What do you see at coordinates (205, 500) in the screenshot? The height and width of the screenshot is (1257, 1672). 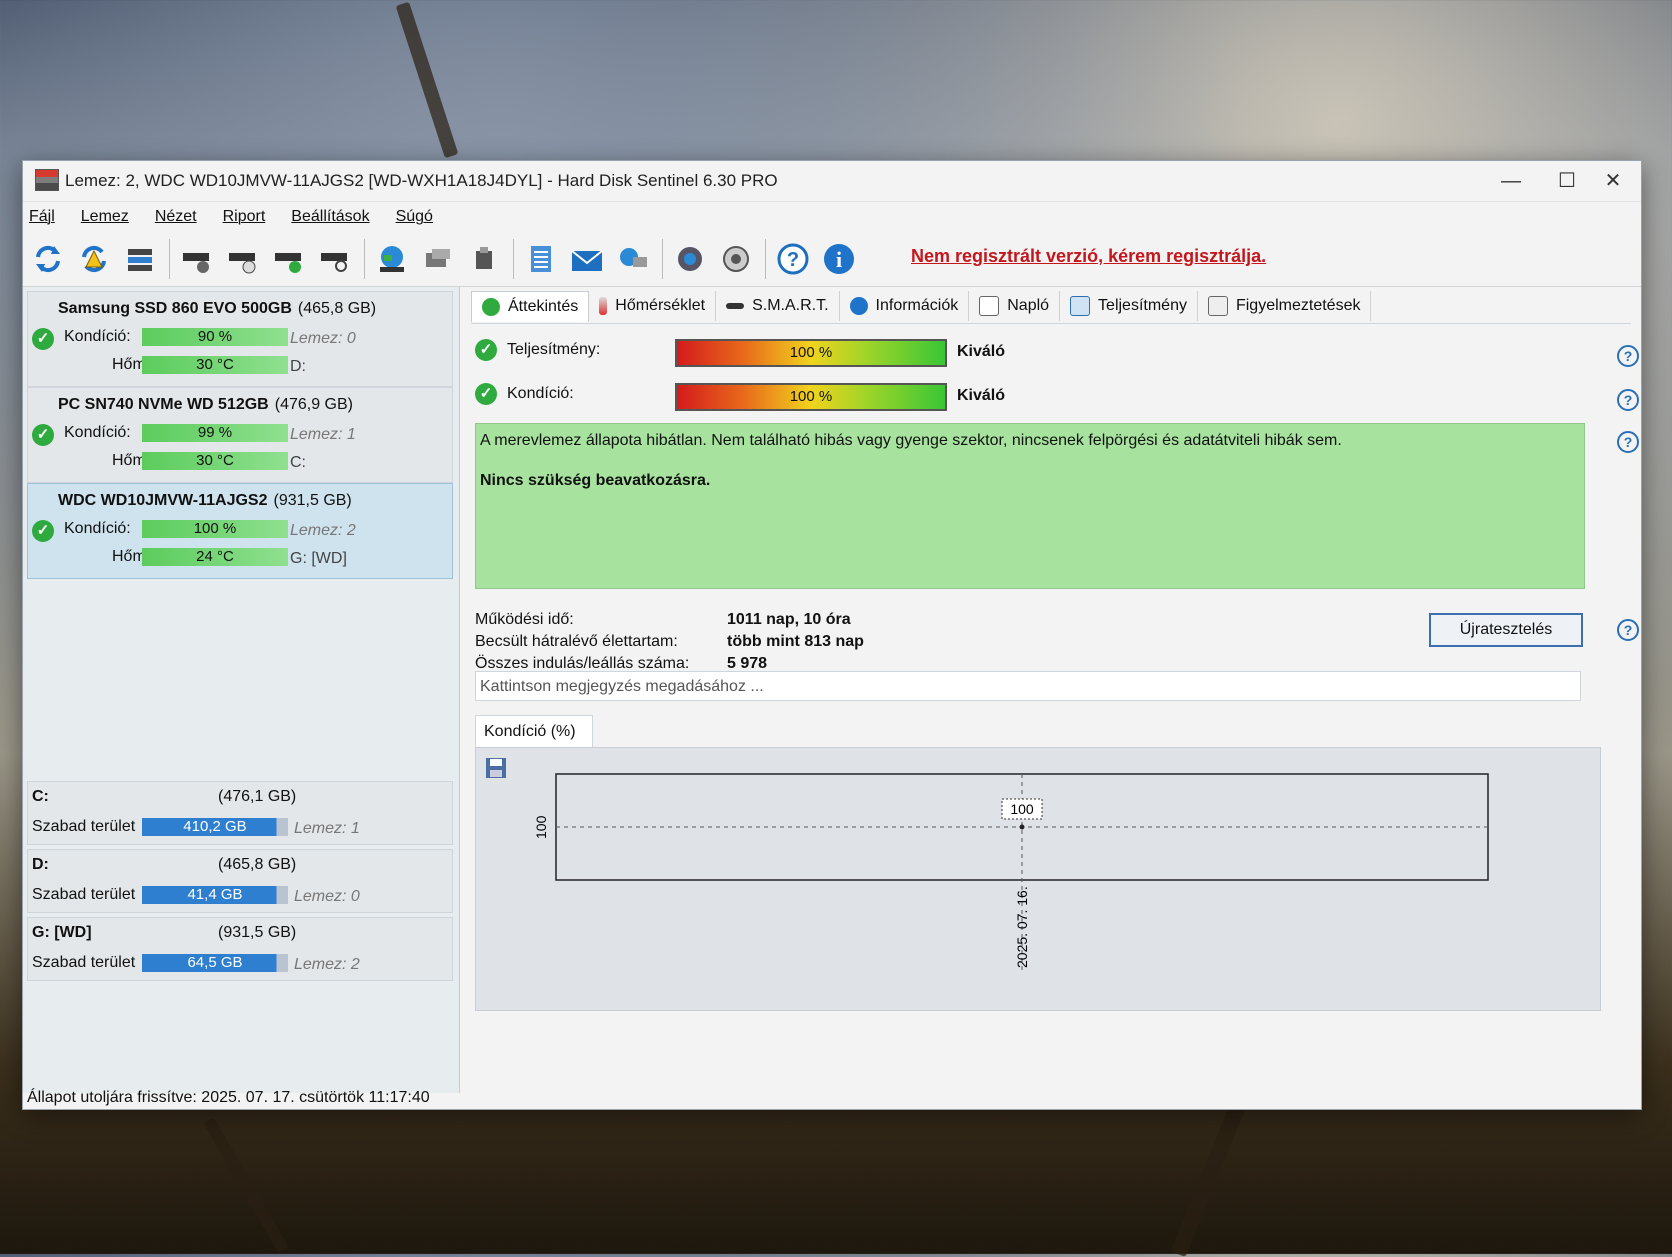 I see `disk-name: WDC WD10JMVW-11AJGS2 (931,5 GB)` at bounding box center [205, 500].